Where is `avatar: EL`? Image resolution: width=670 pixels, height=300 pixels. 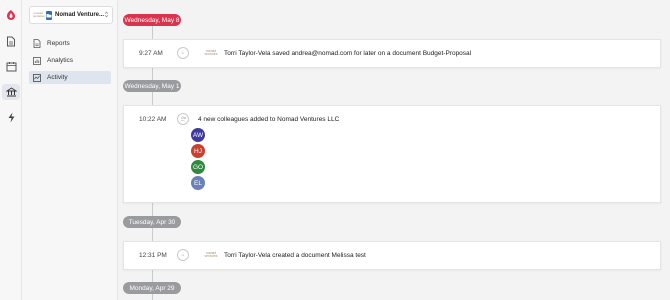
avatar: EL is located at coordinates (198, 183).